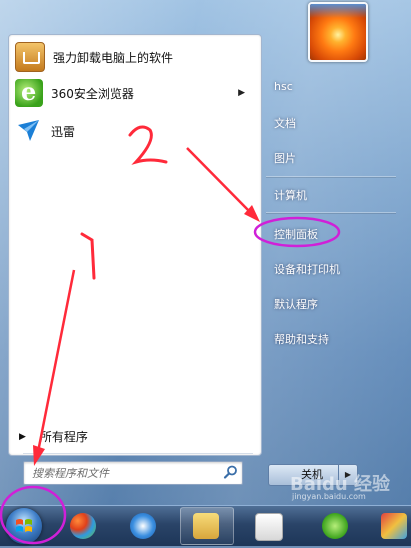 This screenshot has height=548, width=411. What do you see at coordinates (22, 436) in the screenshot?
I see `arrow-right-icon: ▶` at bounding box center [22, 436].